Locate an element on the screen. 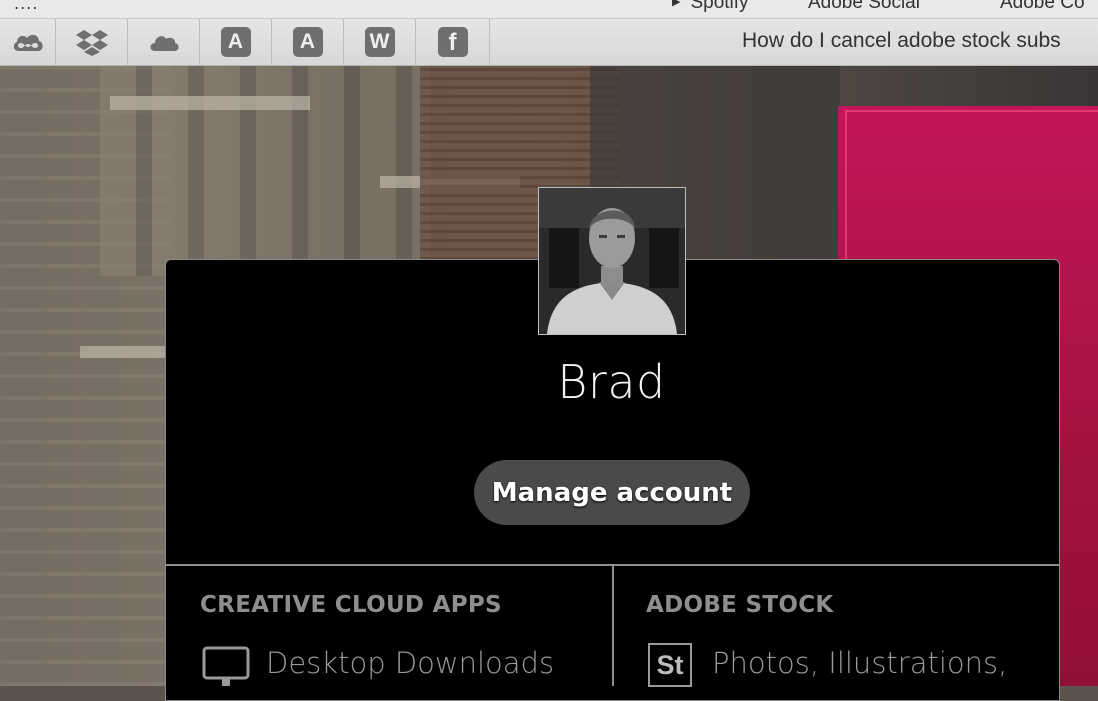 The width and height of the screenshot is (1098, 701). desktop-downloads-link: Desktop Downloads is located at coordinates (410, 663).